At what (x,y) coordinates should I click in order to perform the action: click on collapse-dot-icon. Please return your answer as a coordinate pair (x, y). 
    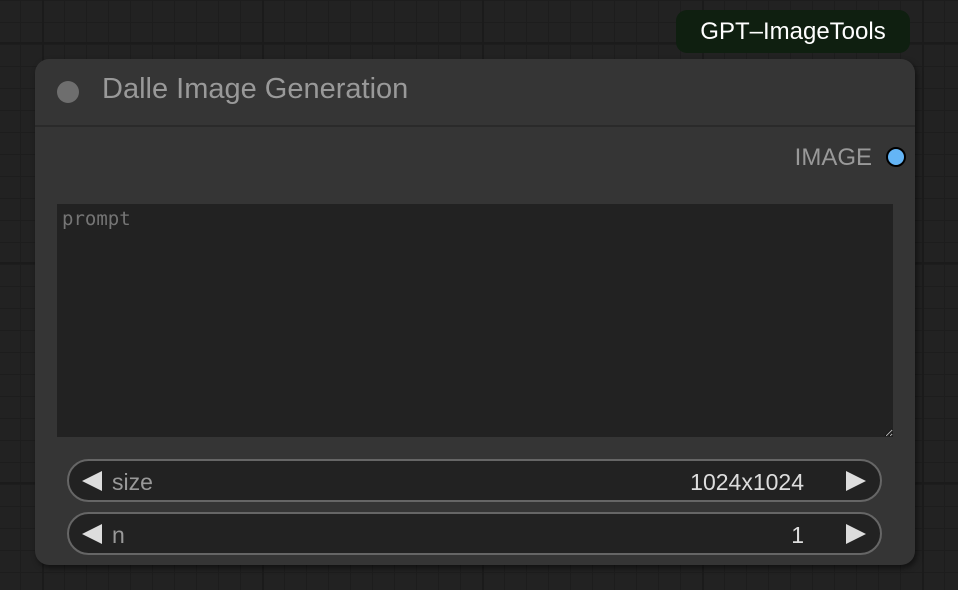
    Looking at the image, I should click on (68, 92).